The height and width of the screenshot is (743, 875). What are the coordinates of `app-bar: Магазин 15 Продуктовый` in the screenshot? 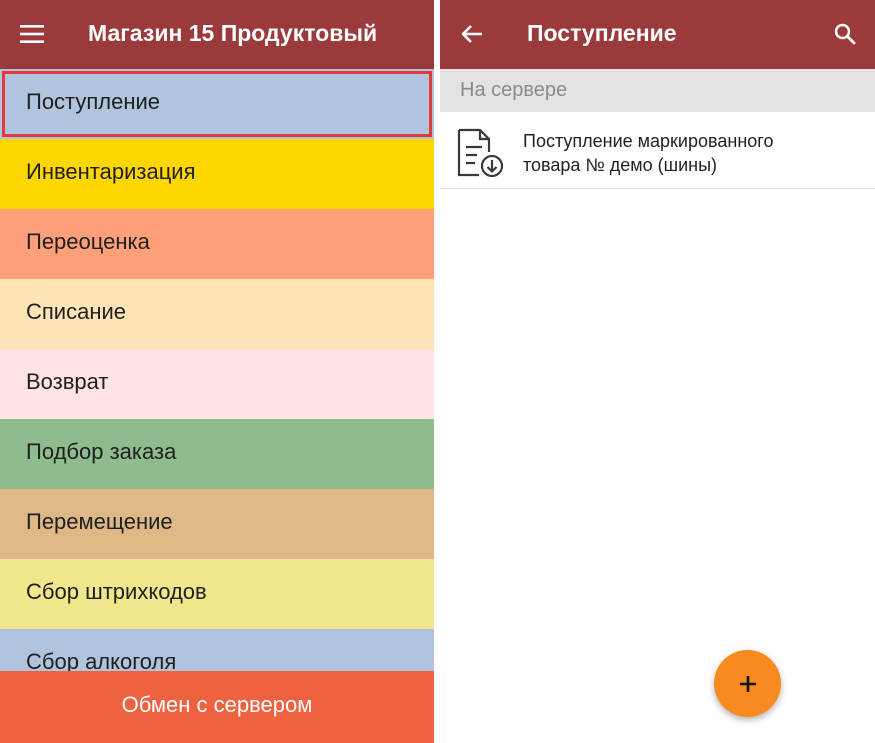 It's located at (217, 34).